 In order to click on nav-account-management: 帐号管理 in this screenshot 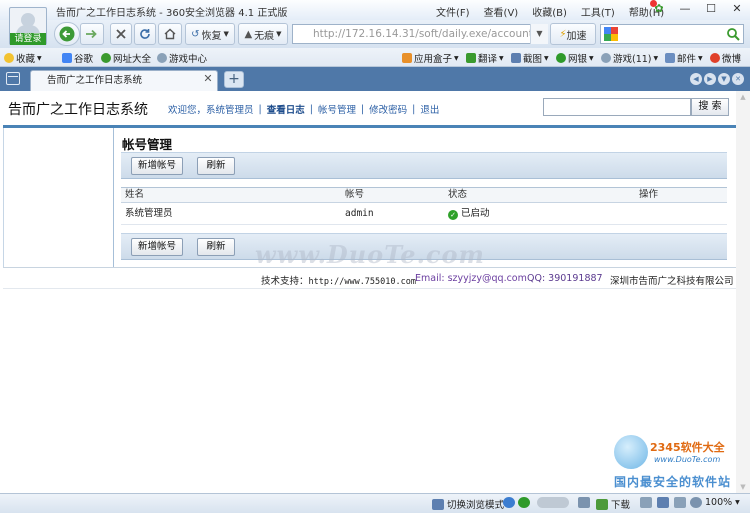, I will do `click(337, 109)`.